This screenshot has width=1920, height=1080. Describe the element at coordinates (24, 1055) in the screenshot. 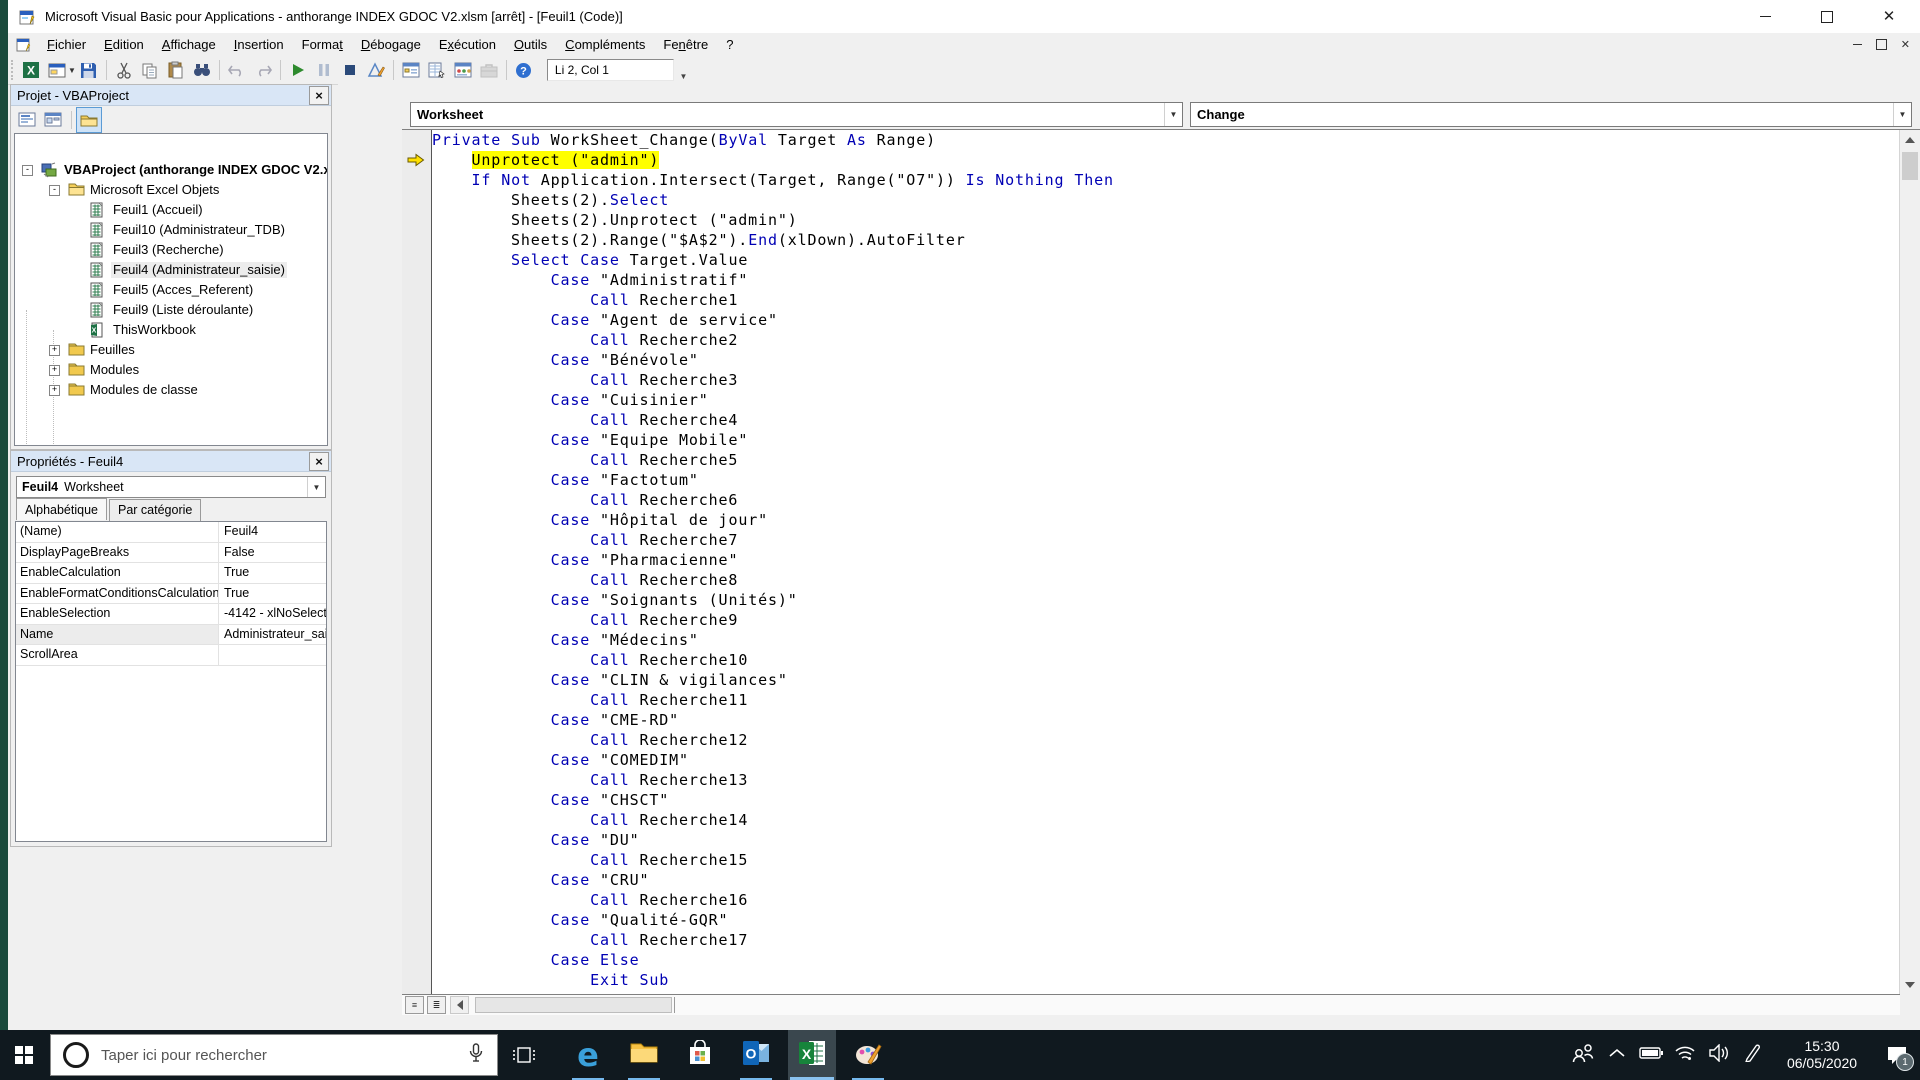

I see `start-button` at that location.